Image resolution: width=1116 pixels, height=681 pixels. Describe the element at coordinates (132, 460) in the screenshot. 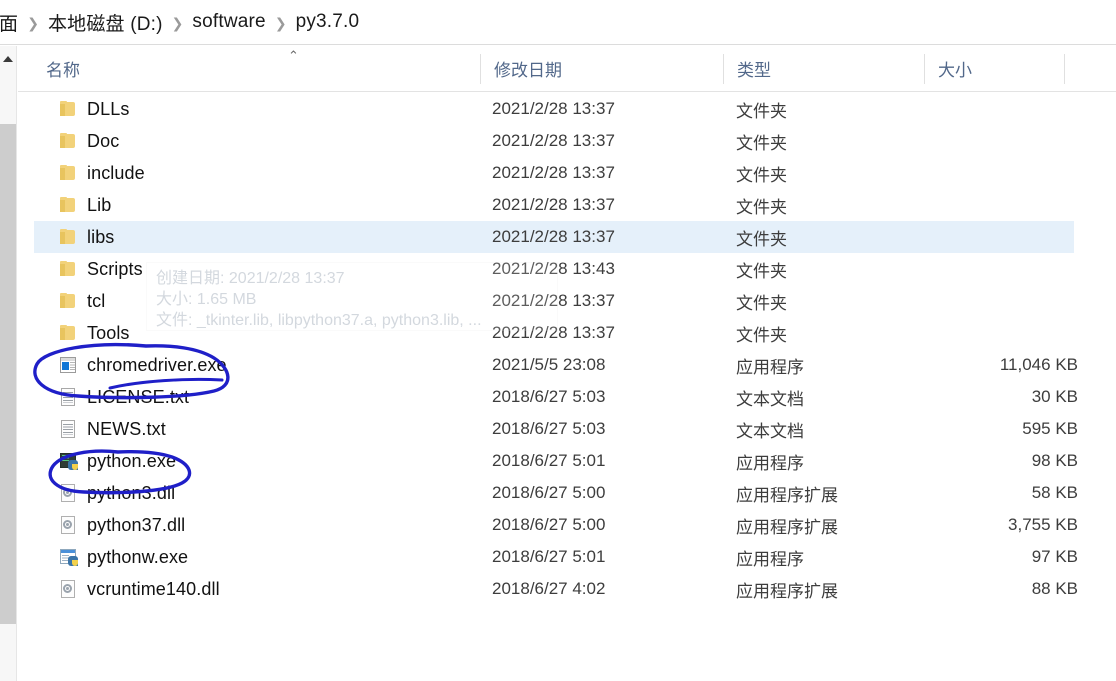

I see `file-name-label: python.exe` at that location.